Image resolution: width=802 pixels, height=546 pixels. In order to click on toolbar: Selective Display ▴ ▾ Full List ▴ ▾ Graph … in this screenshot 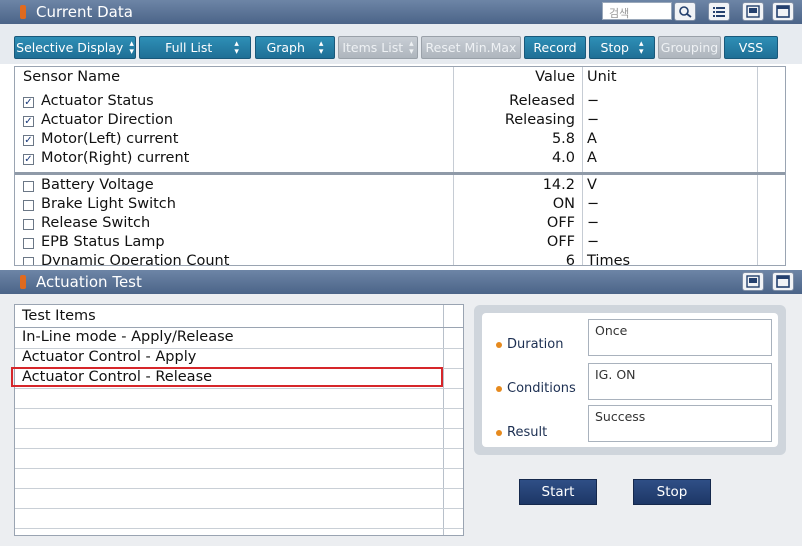, I will do `click(401, 44)`.